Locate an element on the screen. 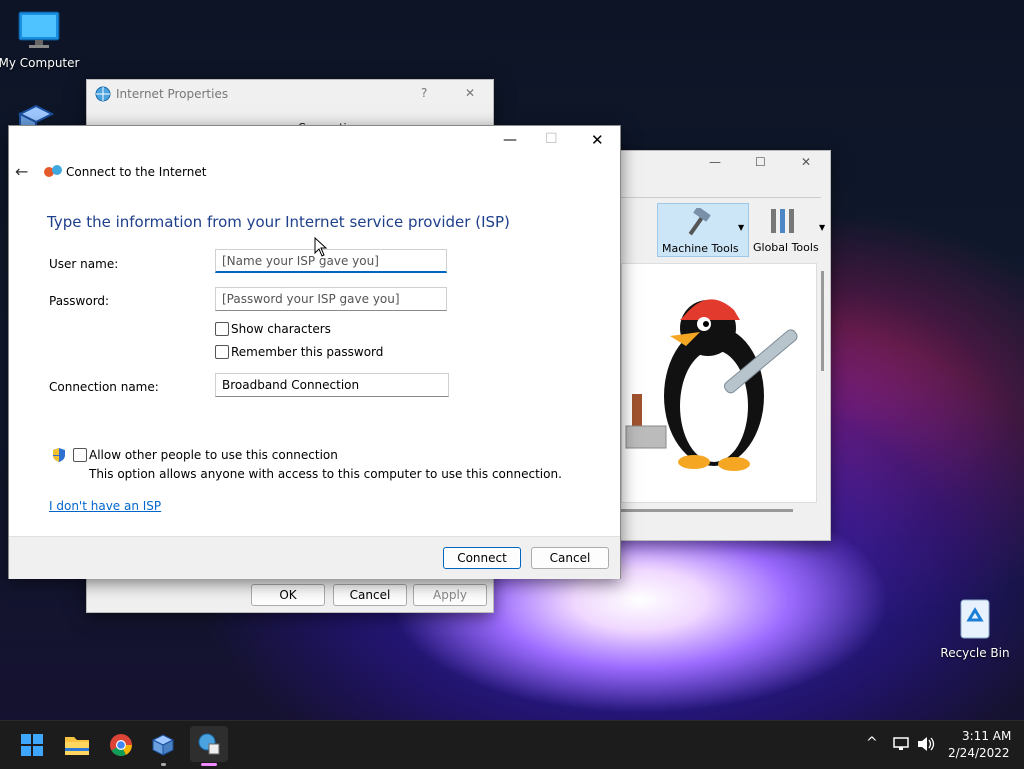  virtualbox-manager-window: — ☐ ✕ Machine Tools ▼ Global Tools ▼ is located at coordinates (715, 345).